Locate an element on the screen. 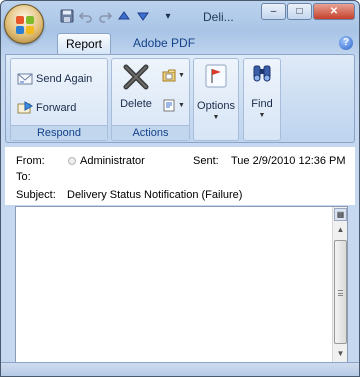  up-arrow-icon is located at coordinates (124, 17).